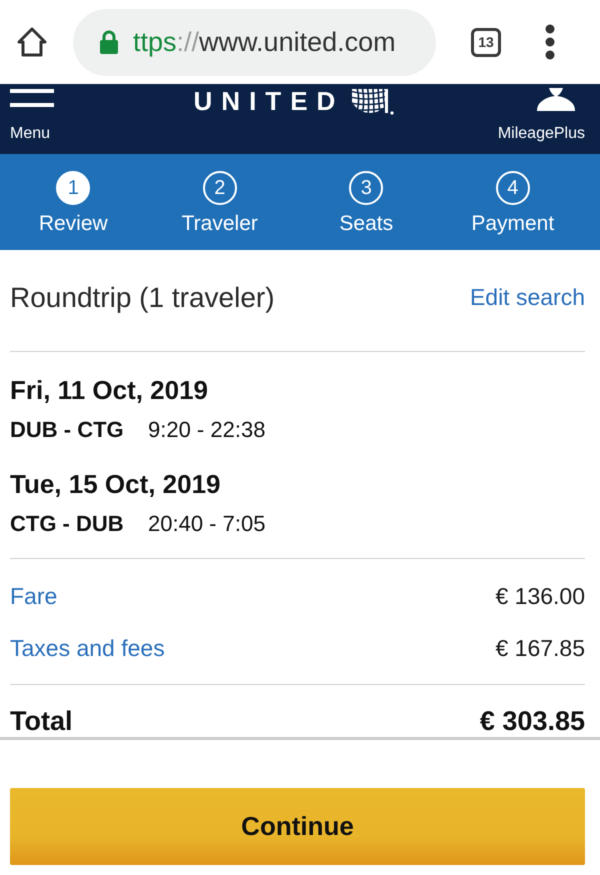  What do you see at coordinates (513, 188) in the screenshot?
I see `step-number: 4` at bounding box center [513, 188].